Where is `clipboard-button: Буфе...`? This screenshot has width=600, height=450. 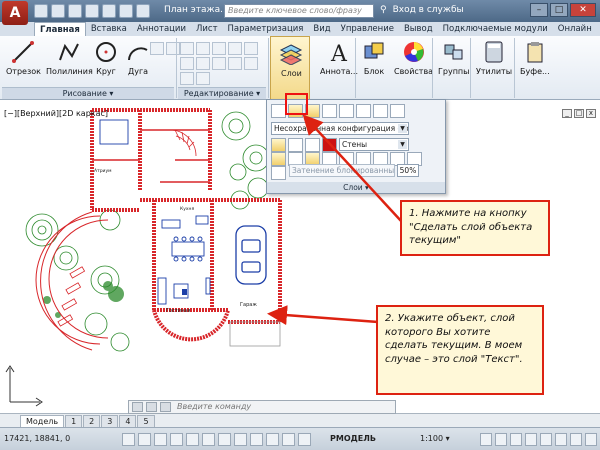
clipboard-button: Буфе... is located at coordinates (535, 58).